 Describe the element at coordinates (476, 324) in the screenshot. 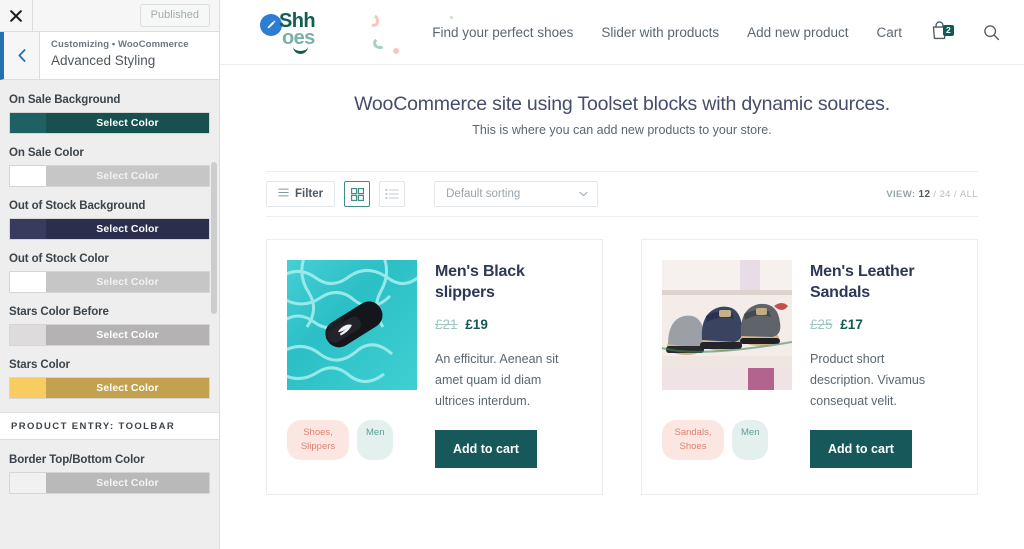

I see `product-price-sale: £19` at that location.